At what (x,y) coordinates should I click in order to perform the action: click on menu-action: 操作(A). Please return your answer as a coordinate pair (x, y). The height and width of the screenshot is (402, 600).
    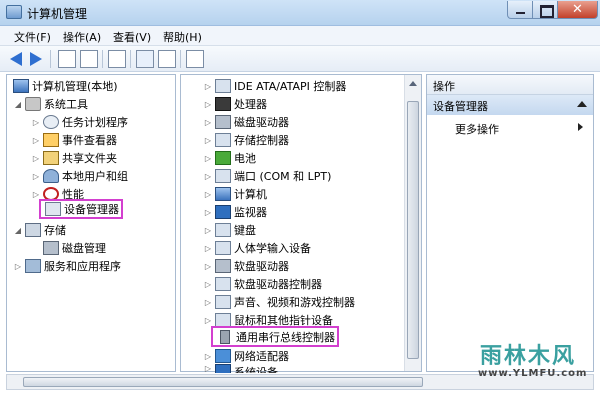
    Looking at the image, I should click on (82, 37).